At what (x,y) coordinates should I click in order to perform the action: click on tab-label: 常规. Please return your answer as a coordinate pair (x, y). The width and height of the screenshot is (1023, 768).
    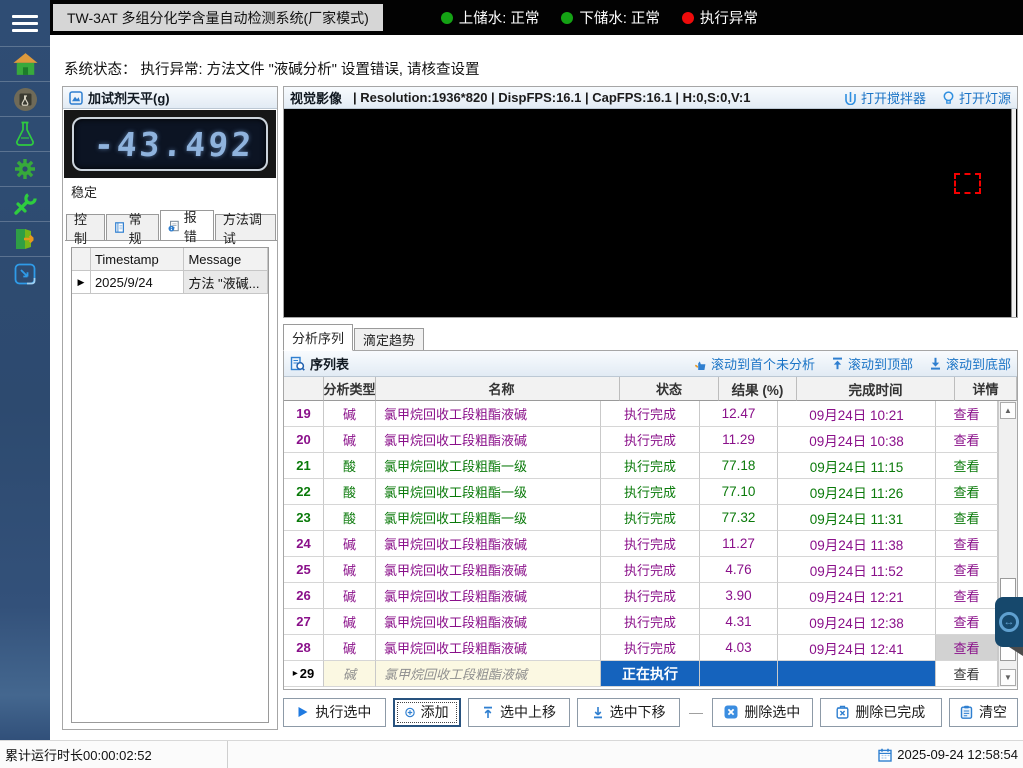
    Looking at the image, I should click on (135, 228).